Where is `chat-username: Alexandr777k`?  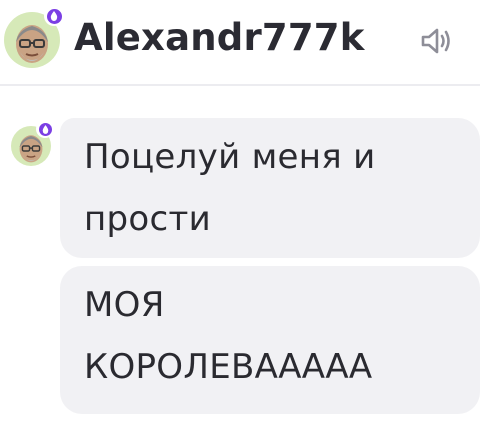 chat-username: Alexandr777k is located at coordinates (219, 37).